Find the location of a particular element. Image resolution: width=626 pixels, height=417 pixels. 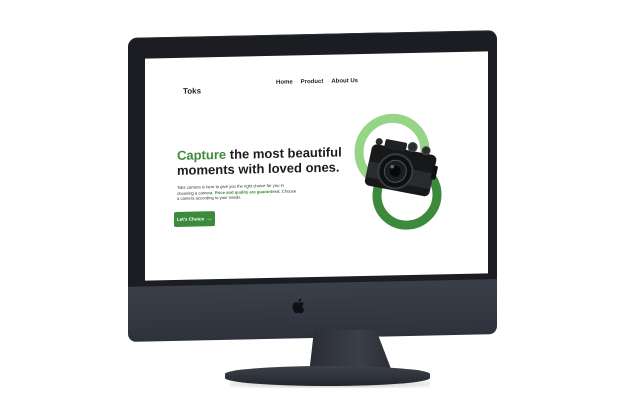

monitor-chin is located at coordinates (312, 310).